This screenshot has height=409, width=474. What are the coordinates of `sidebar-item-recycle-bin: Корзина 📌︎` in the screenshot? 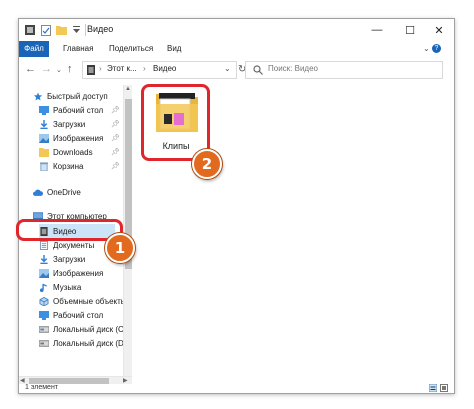 It's located at (81, 166).